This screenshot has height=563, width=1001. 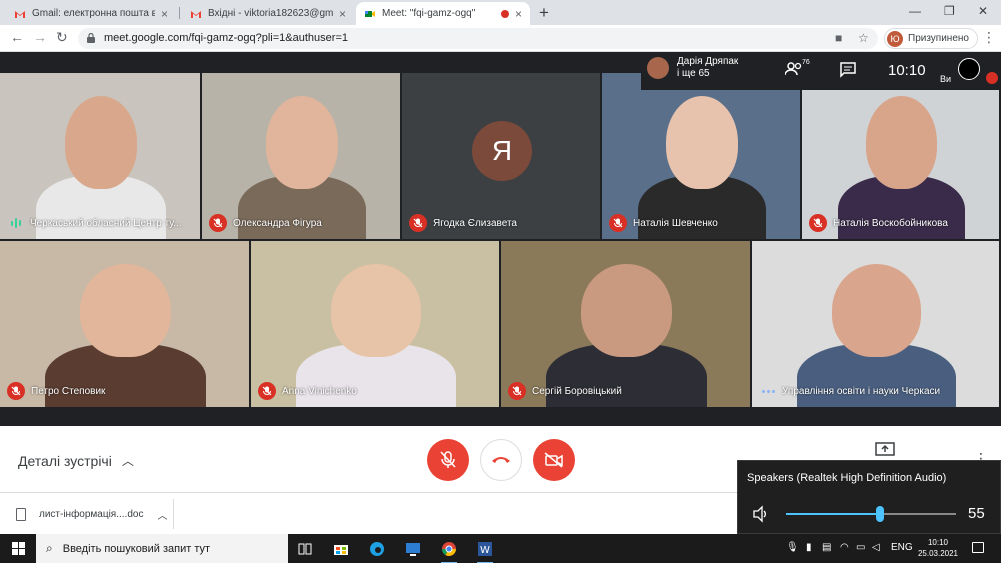 What do you see at coordinates (49, 548) in the screenshot?
I see `search-icon: ⌕` at bounding box center [49, 548].